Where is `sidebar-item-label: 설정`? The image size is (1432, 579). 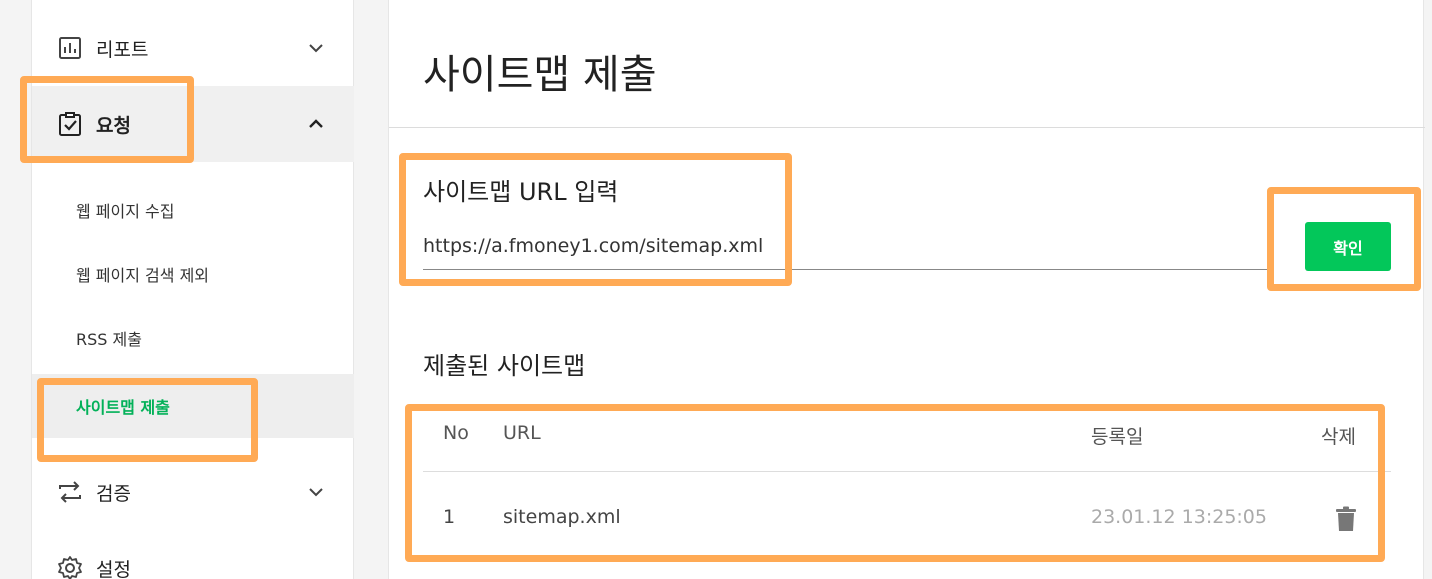 sidebar-item-label: 설정 is located at coordinates (113, 568).